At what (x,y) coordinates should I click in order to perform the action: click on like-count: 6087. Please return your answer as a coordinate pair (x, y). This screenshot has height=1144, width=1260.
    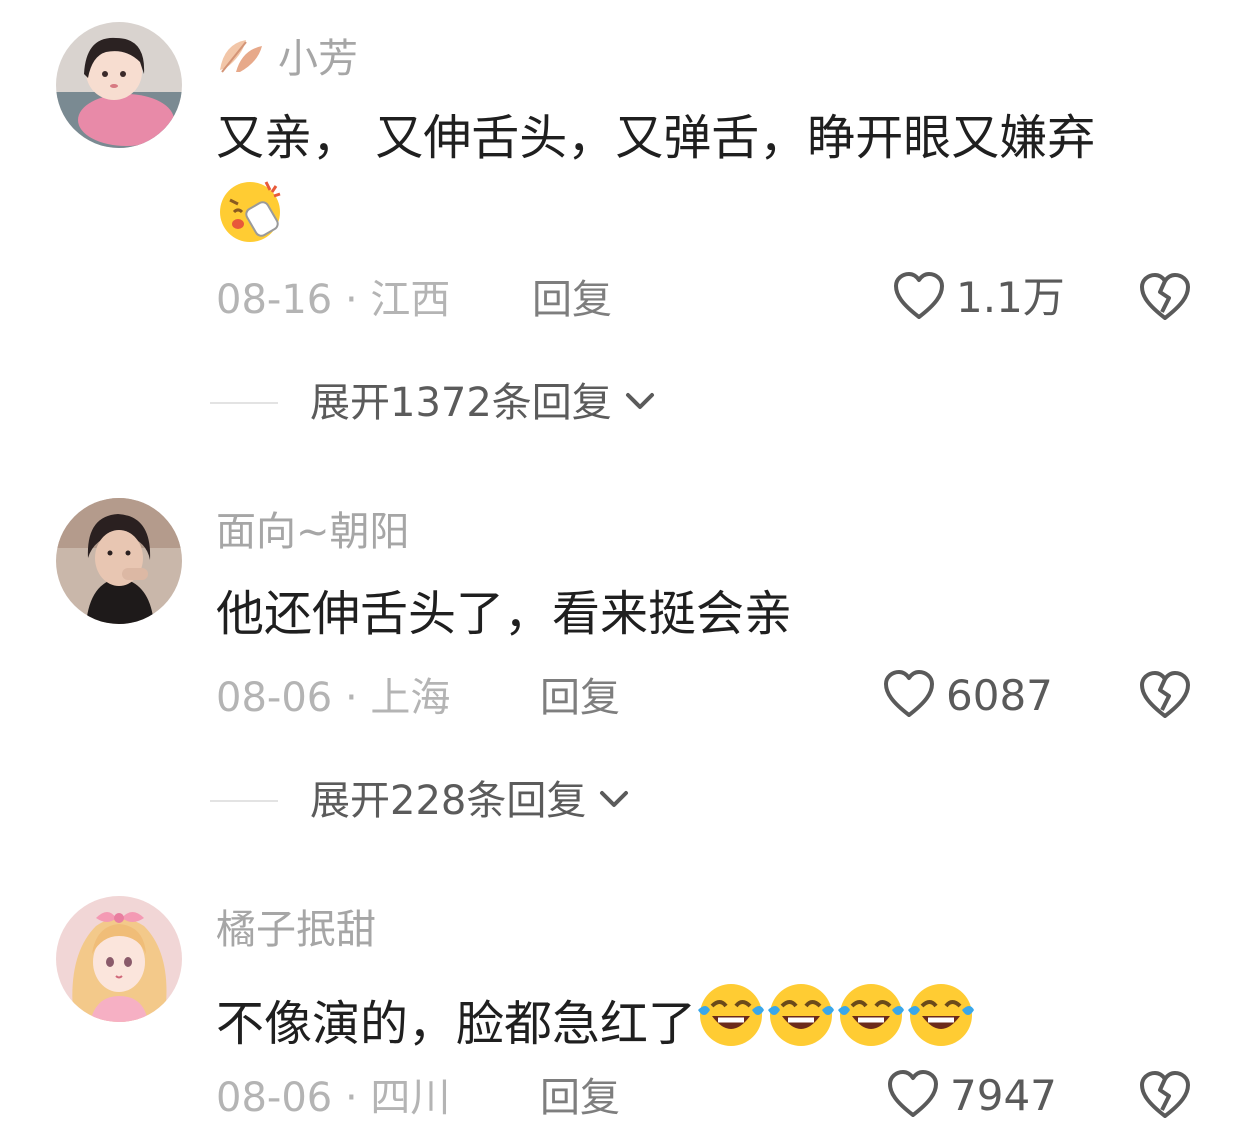
    Looking at the image, I should click on (999, 695).